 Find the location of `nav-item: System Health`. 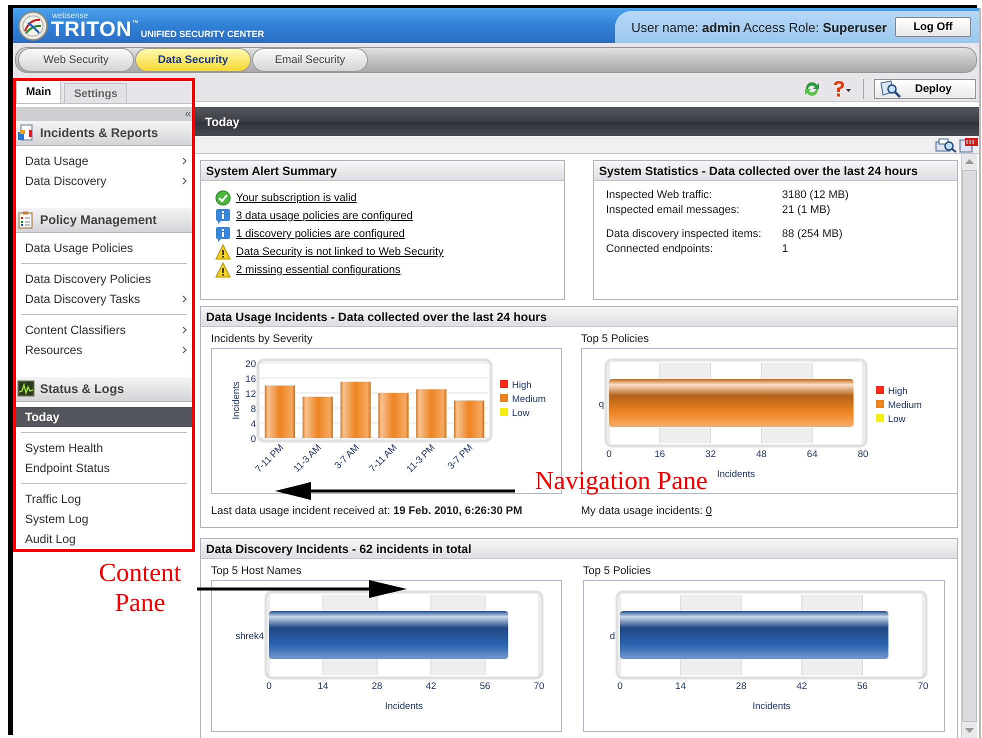

nav-item: System Health is located at coordinates (104, 448).